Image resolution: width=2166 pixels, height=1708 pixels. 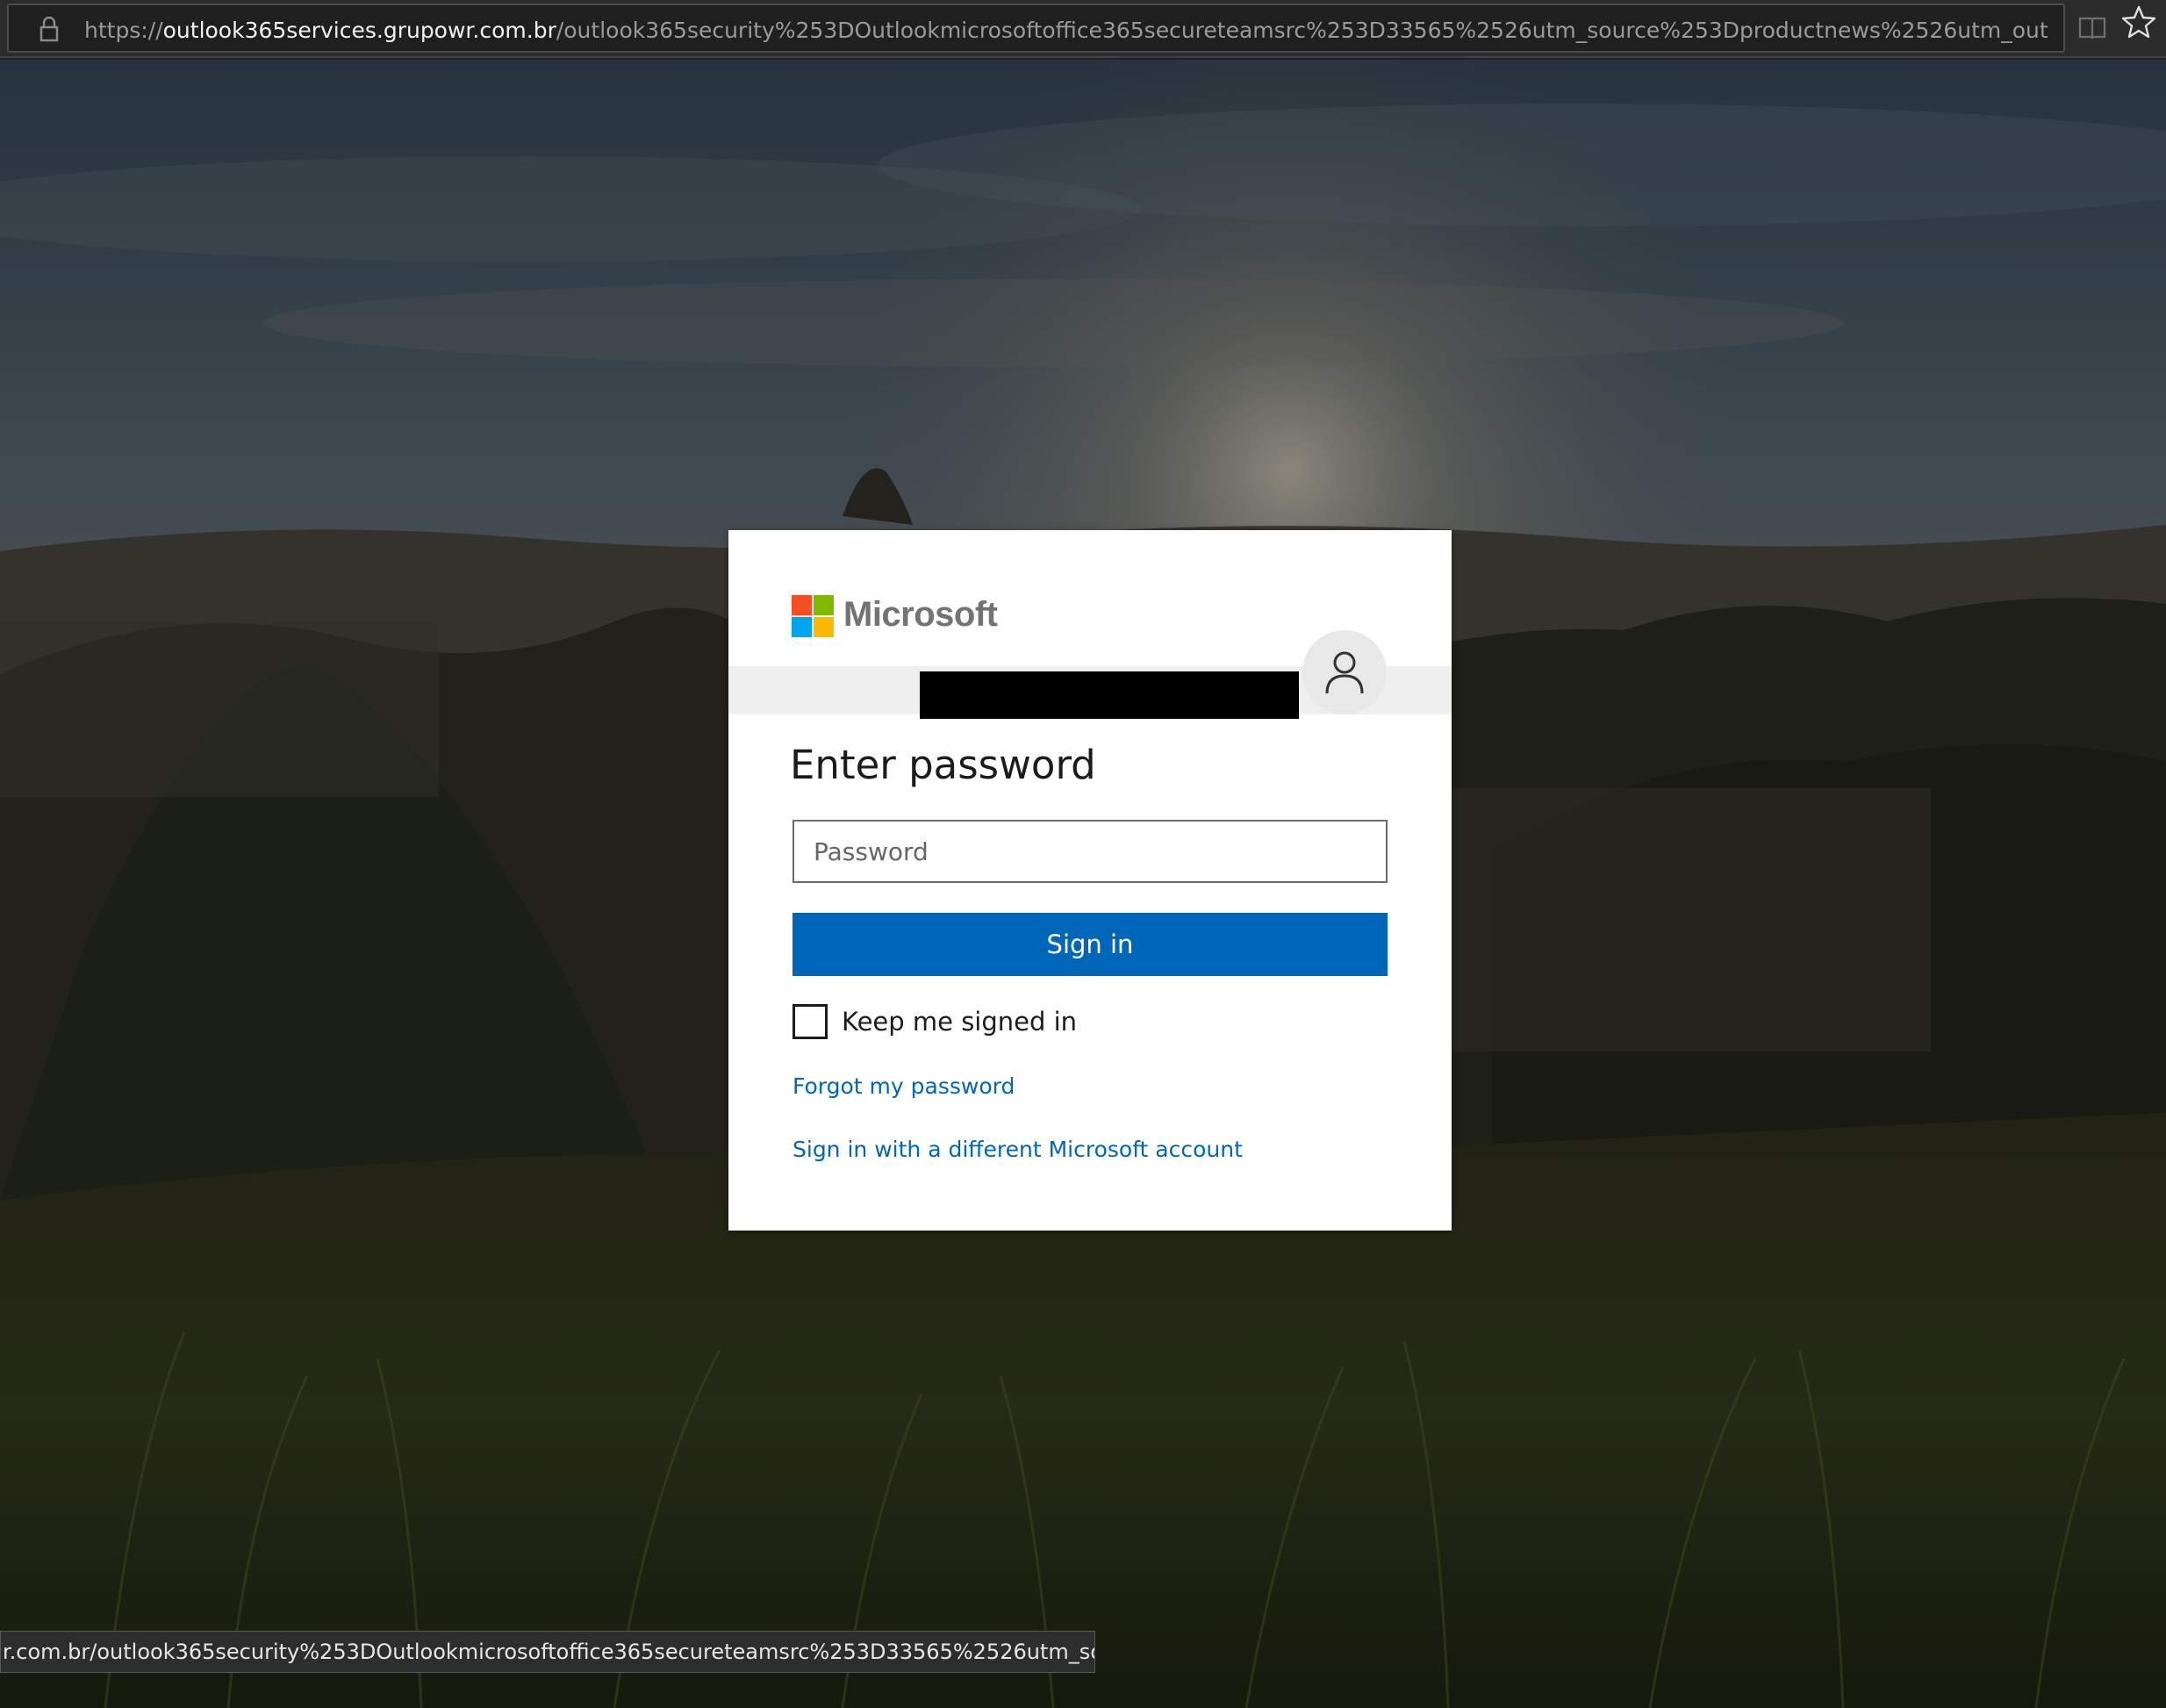 I want to click on user-avatar-icon, so click(x=1344, y=672).